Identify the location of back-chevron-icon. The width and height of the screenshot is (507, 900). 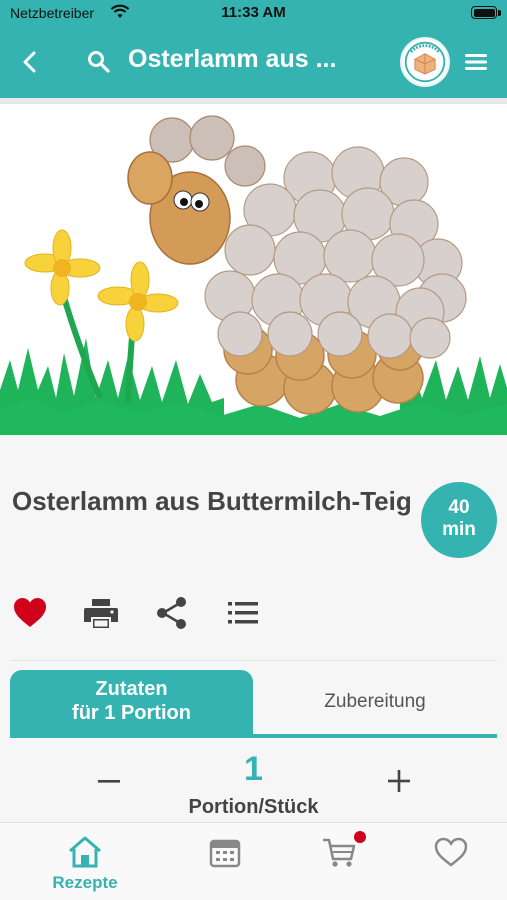
(30, 62).